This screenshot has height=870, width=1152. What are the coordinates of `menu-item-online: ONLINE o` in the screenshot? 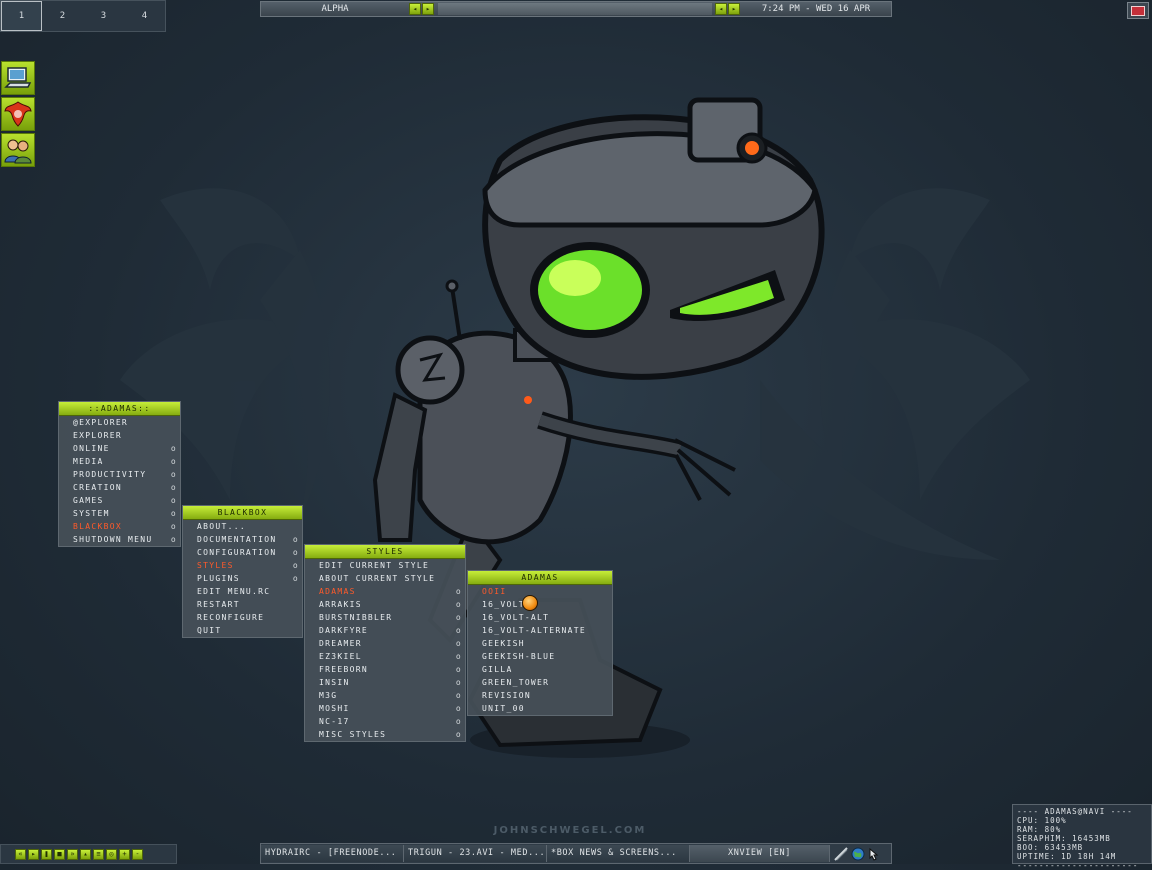 It's located at (119, 448).